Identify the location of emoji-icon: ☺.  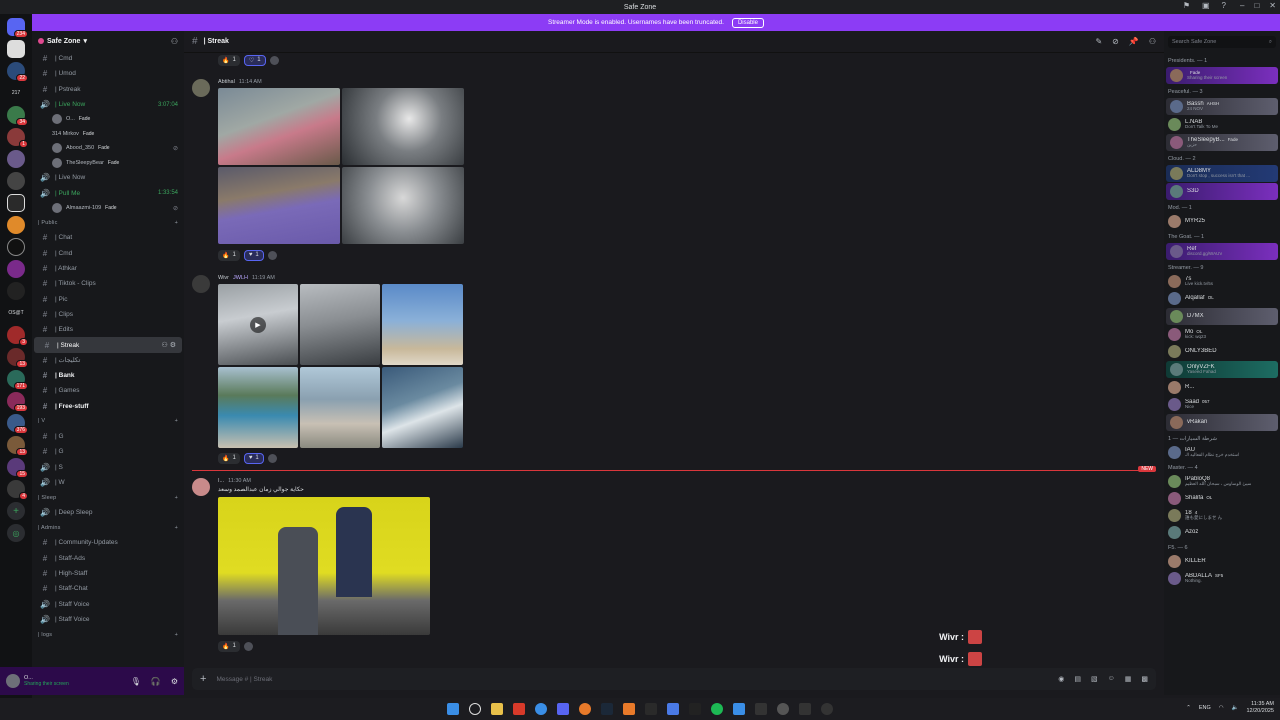
(1111, 679).